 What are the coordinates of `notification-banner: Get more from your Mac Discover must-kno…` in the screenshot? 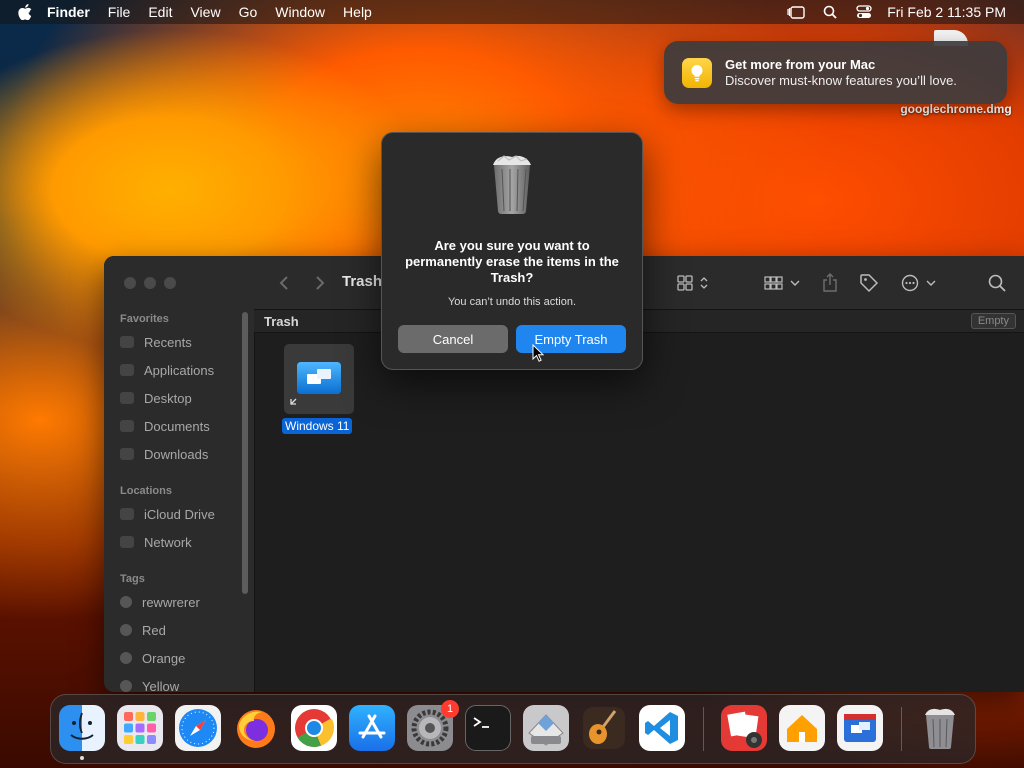 It's located at (835, 72).